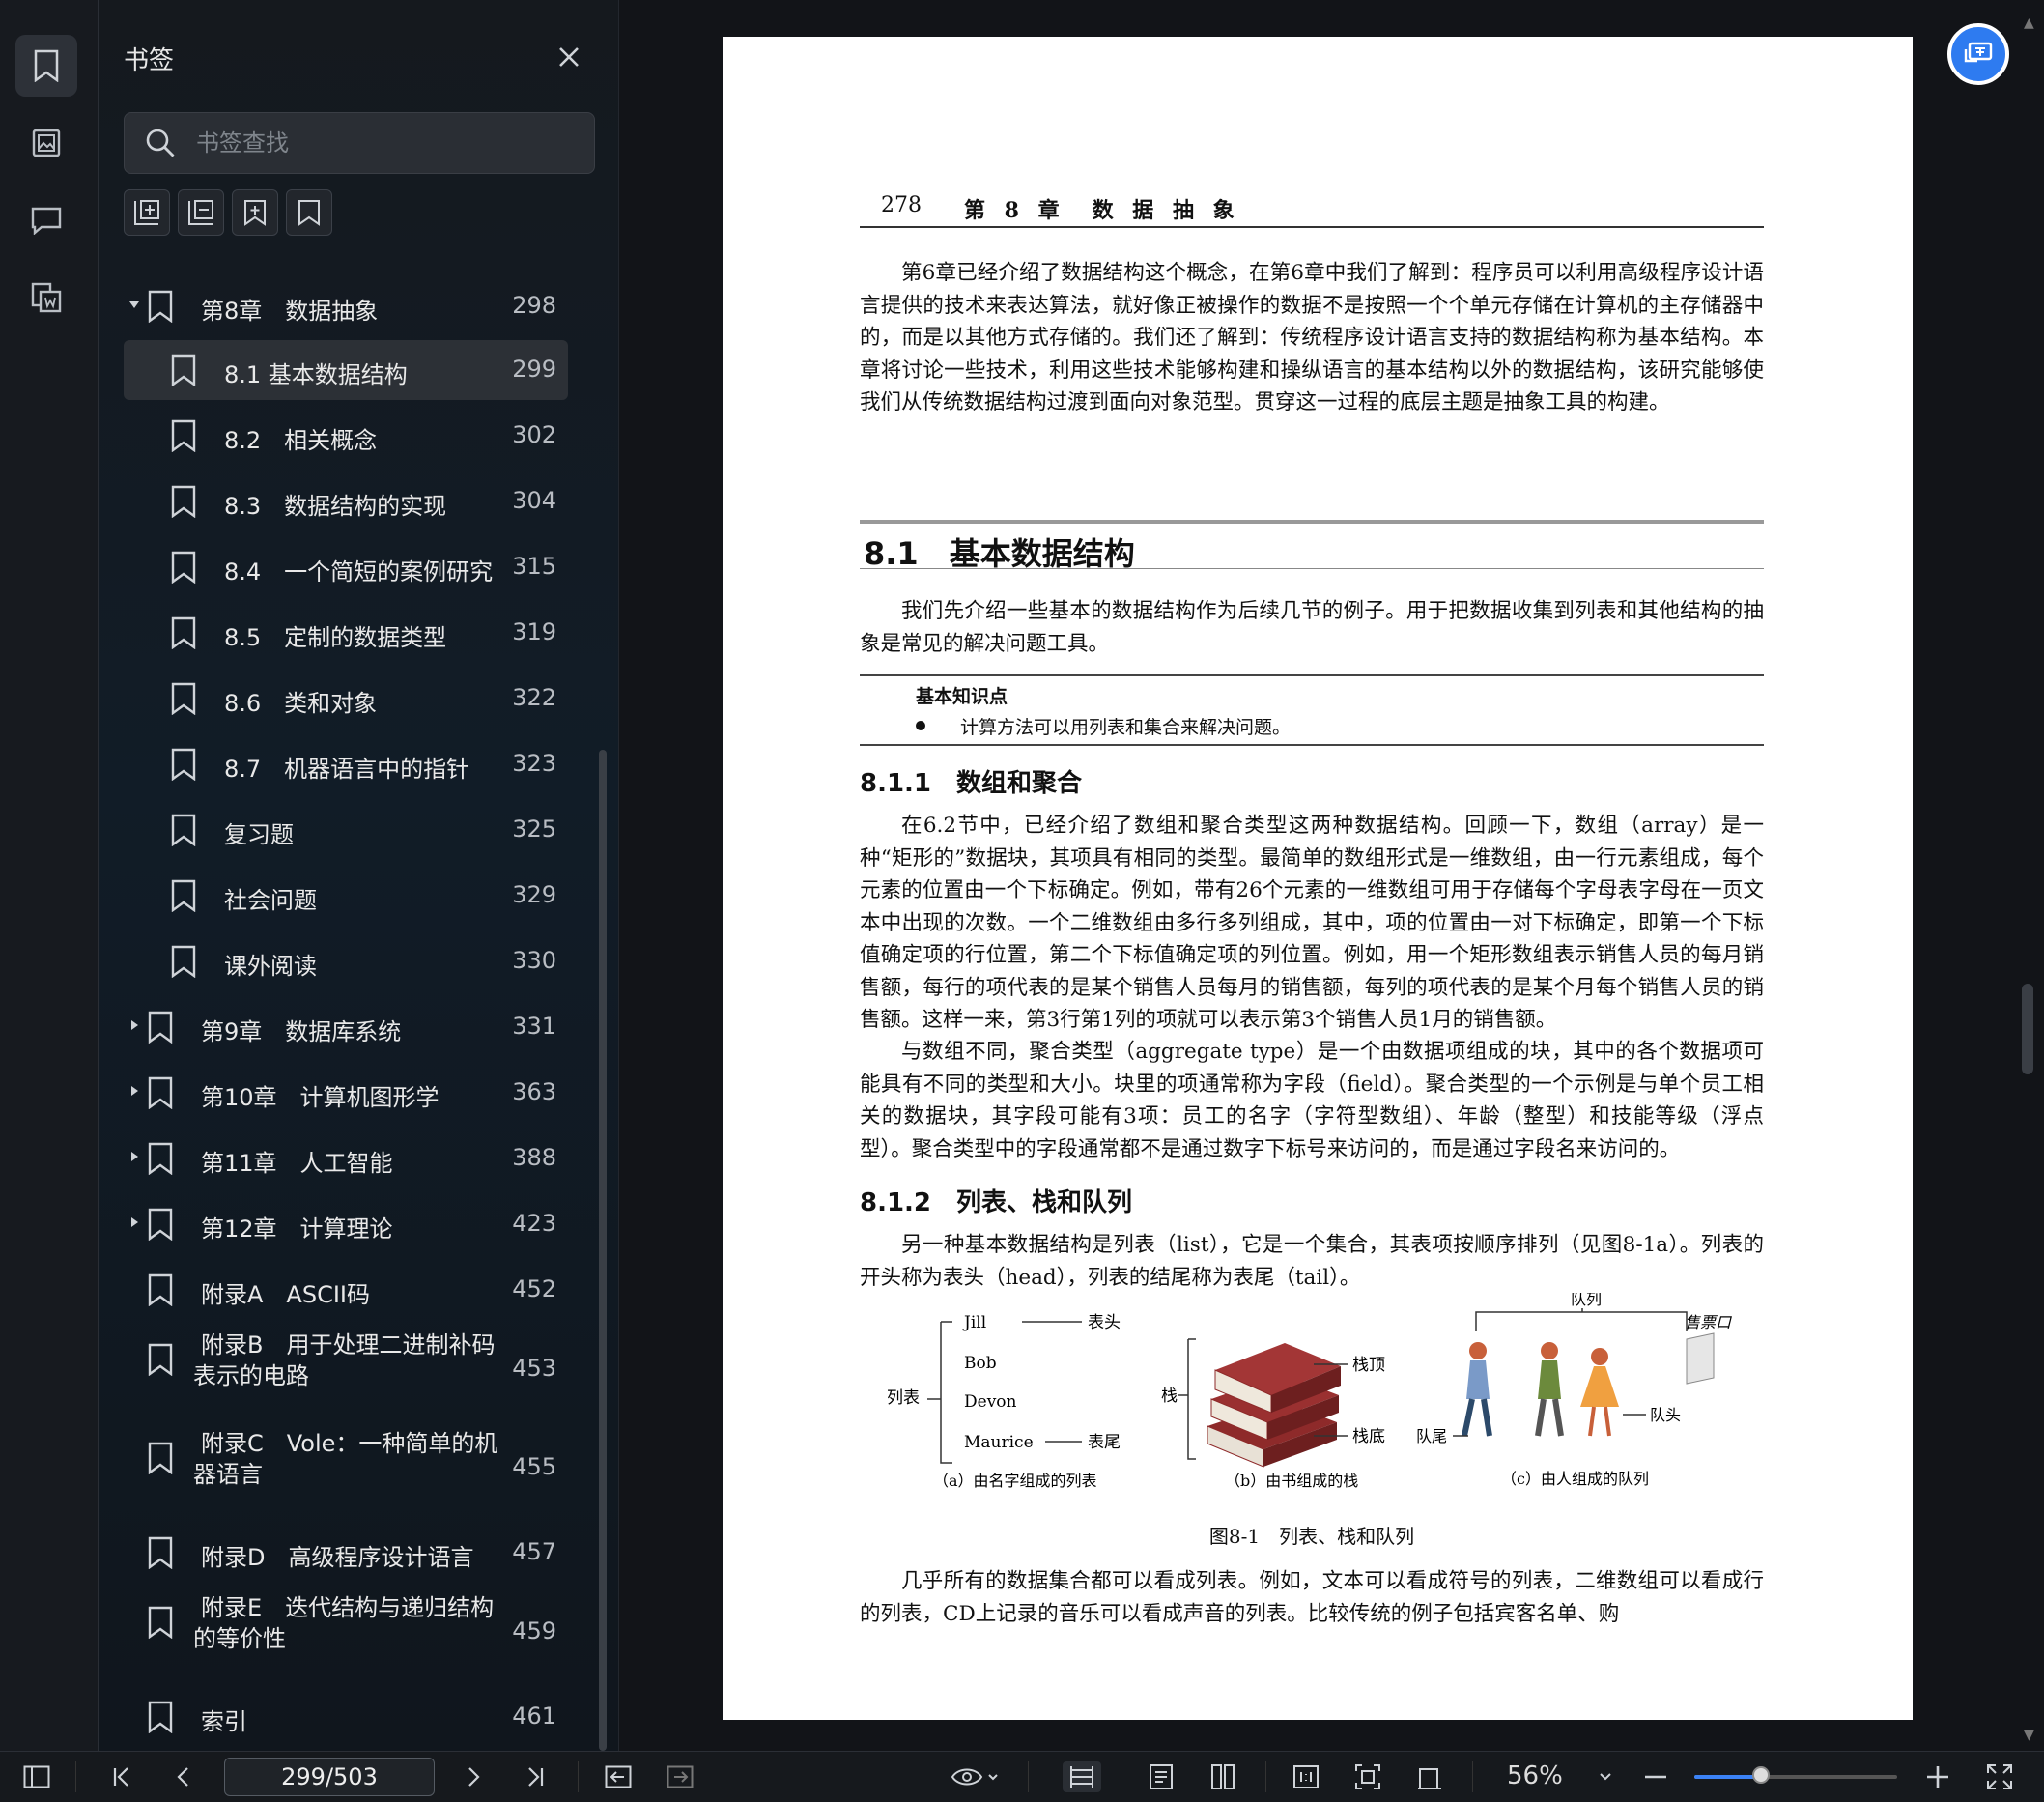  I want to click on stack-diagram: 栈 栈顶 栈底 （b）由书组成的栈, so click(1273, 1414).